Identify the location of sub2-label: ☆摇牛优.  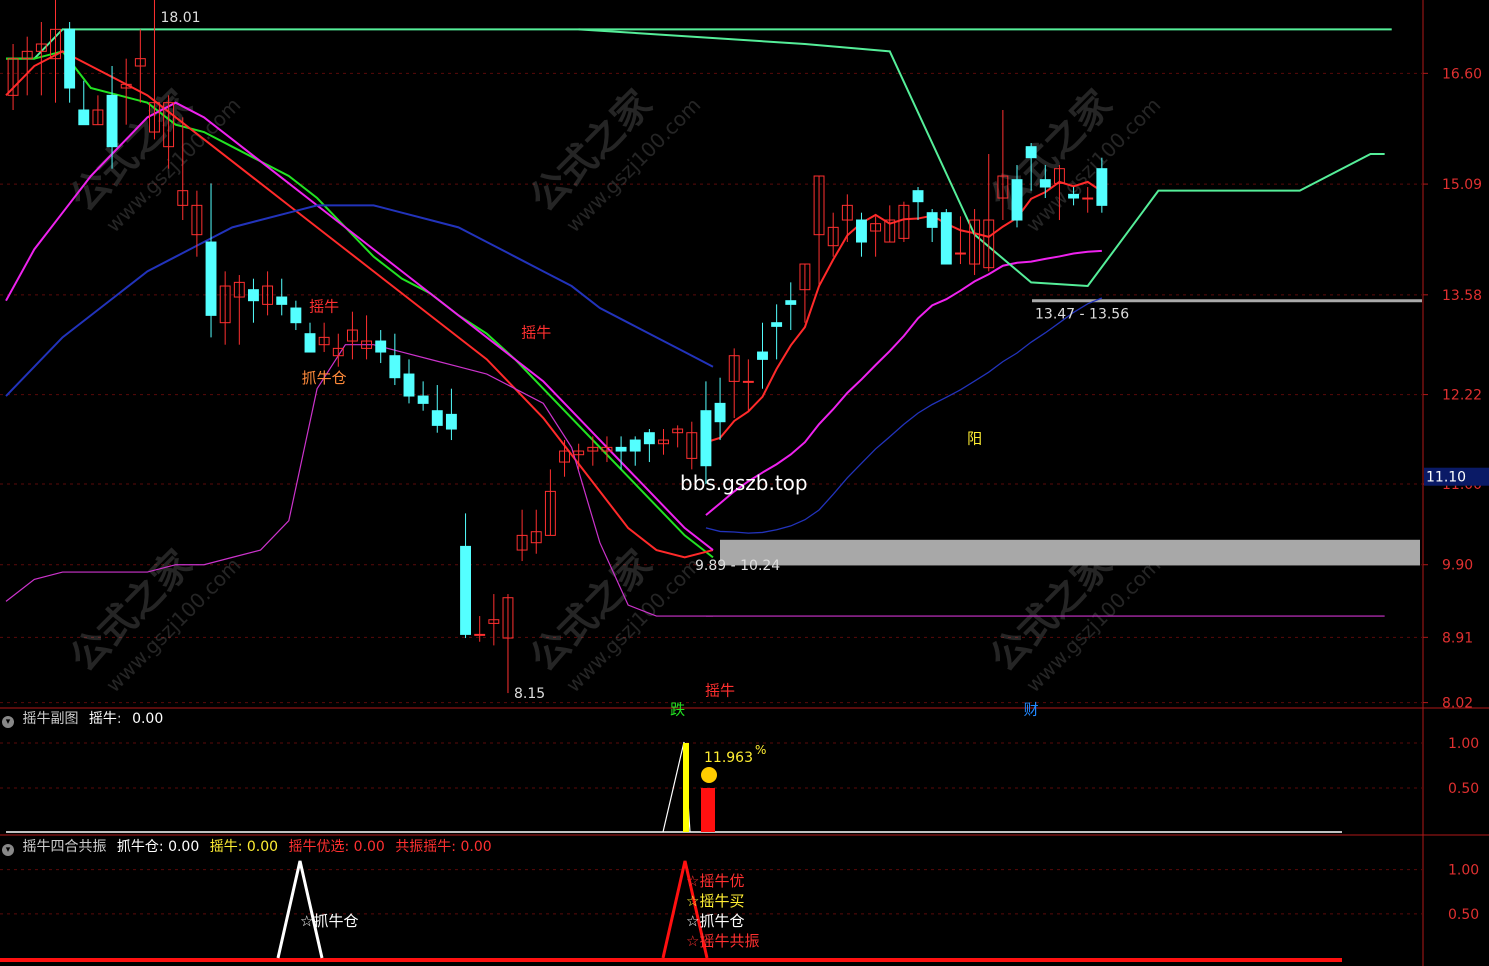
(715, 881).